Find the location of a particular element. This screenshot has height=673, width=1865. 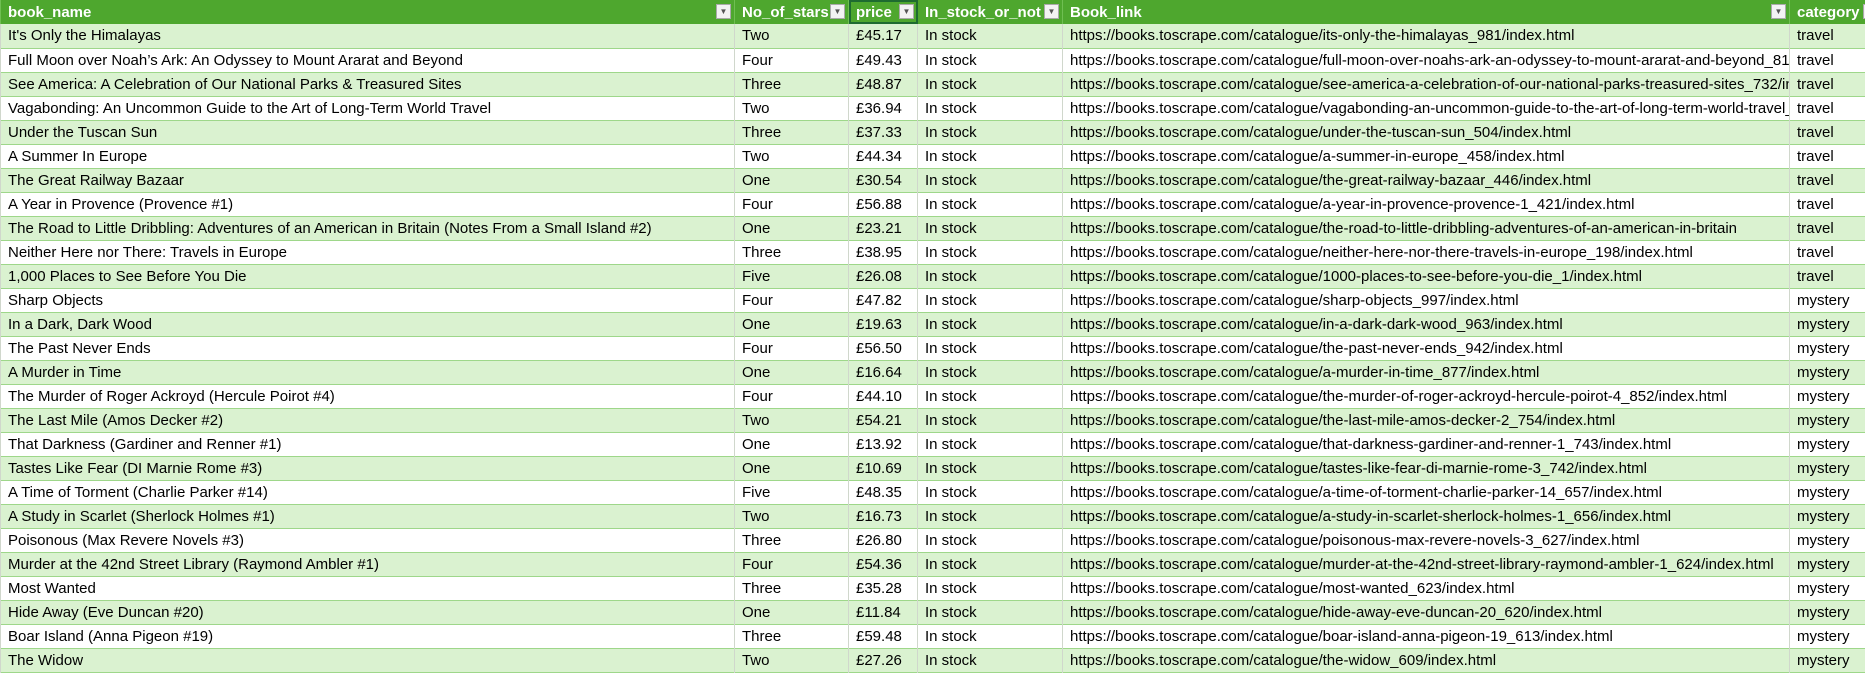

column-header-price: price▼ is located at coordinates (883, 12).